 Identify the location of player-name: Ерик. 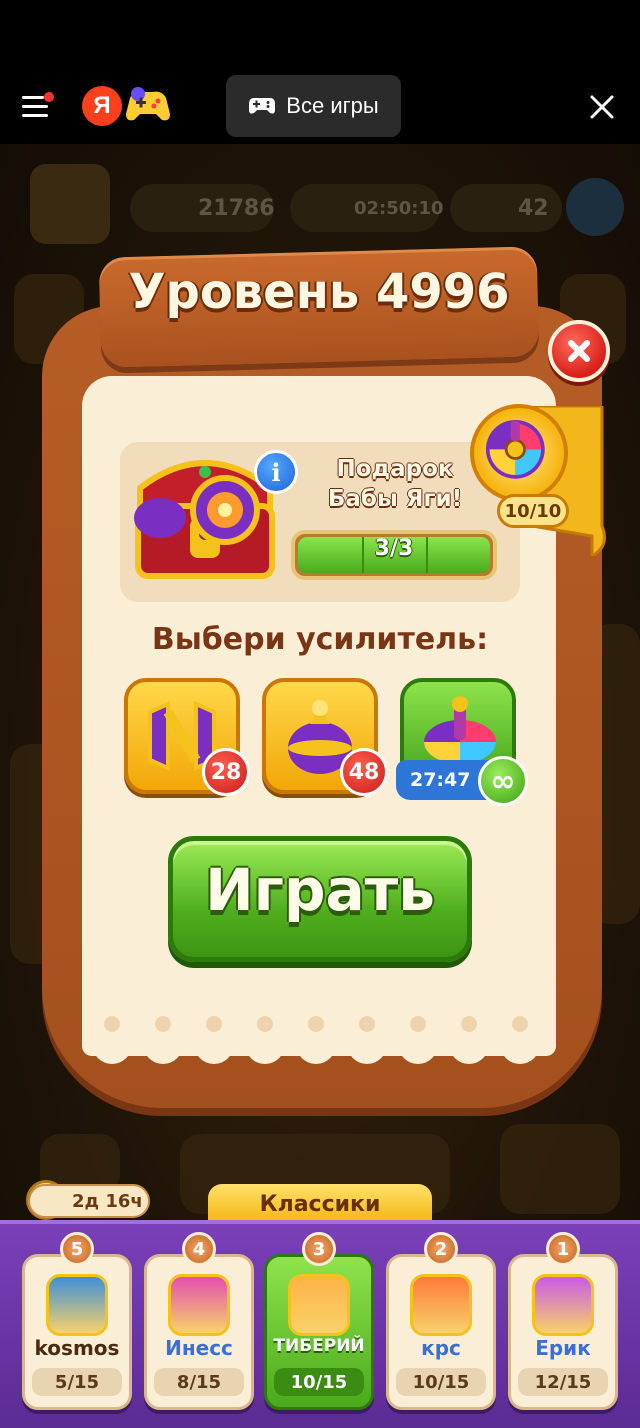
(563, 1348).